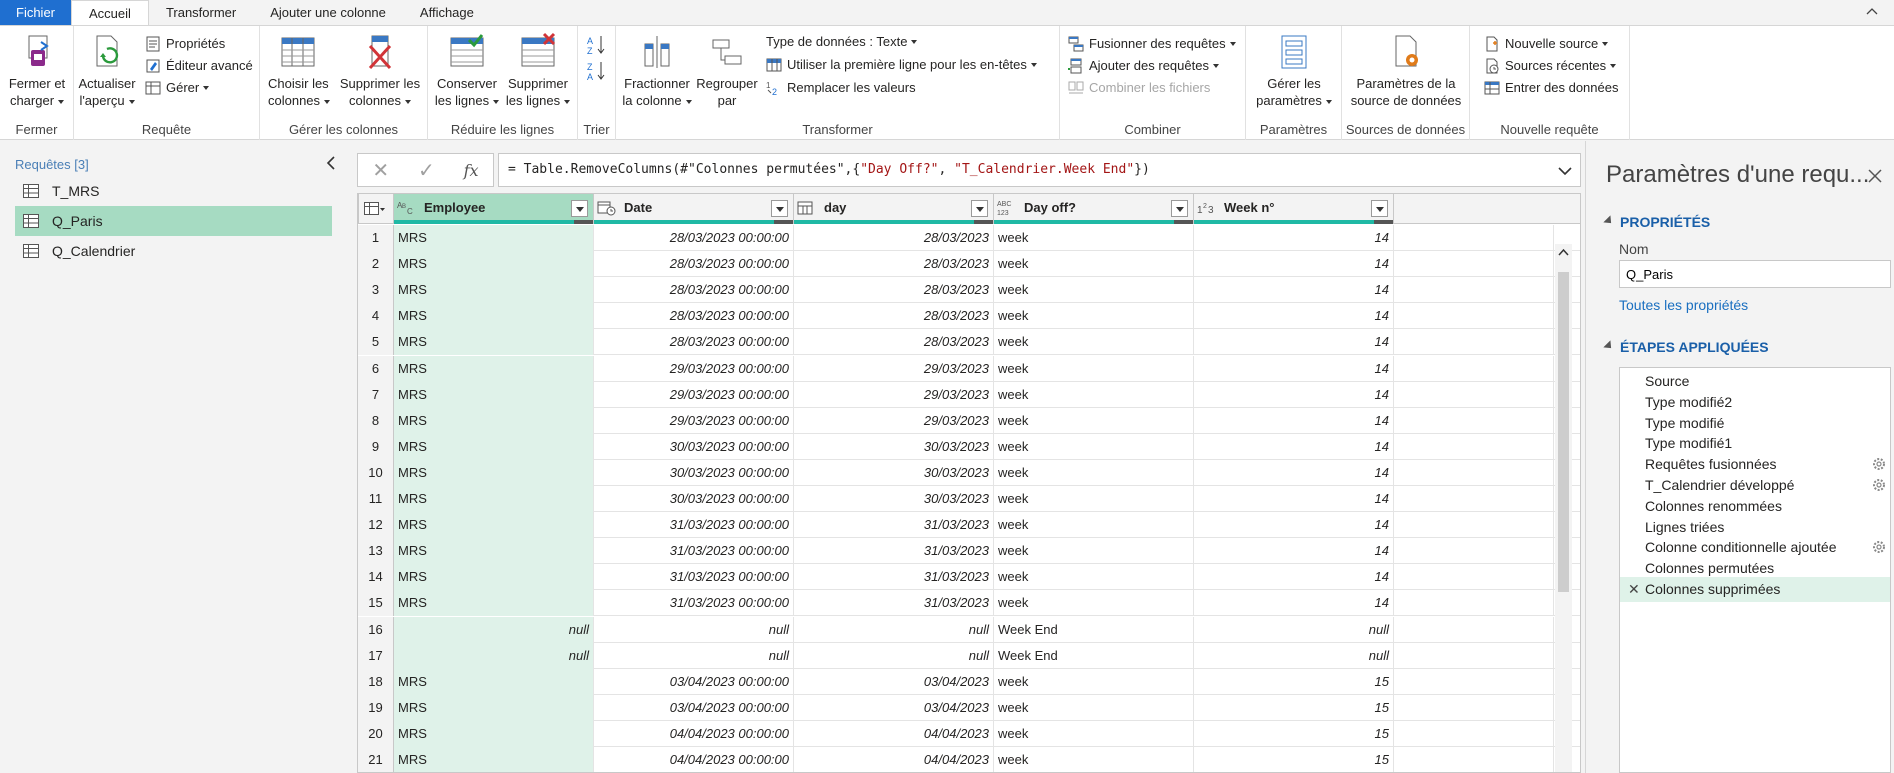 The image size is (1894, 773). I want to click on table-cell: 03/04/2023, so click(894, 682).